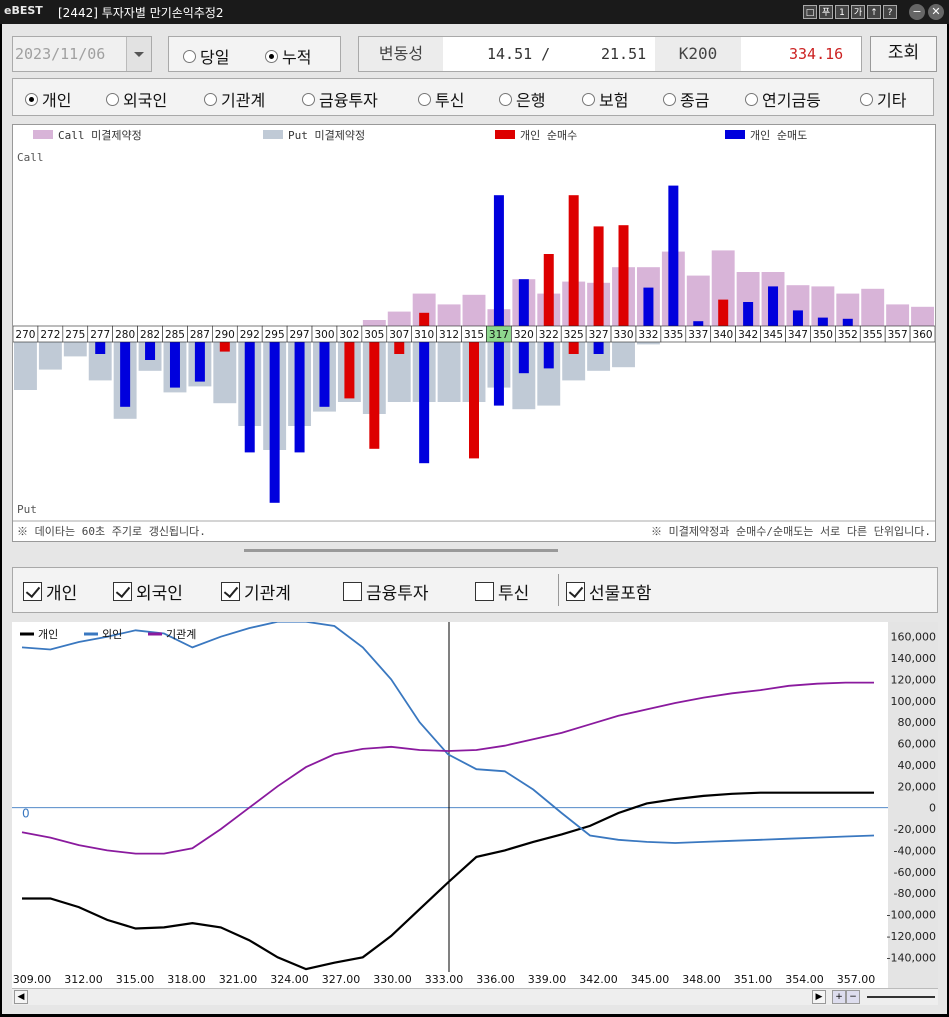  I want to click on help-button: ?, so click(890, 12).